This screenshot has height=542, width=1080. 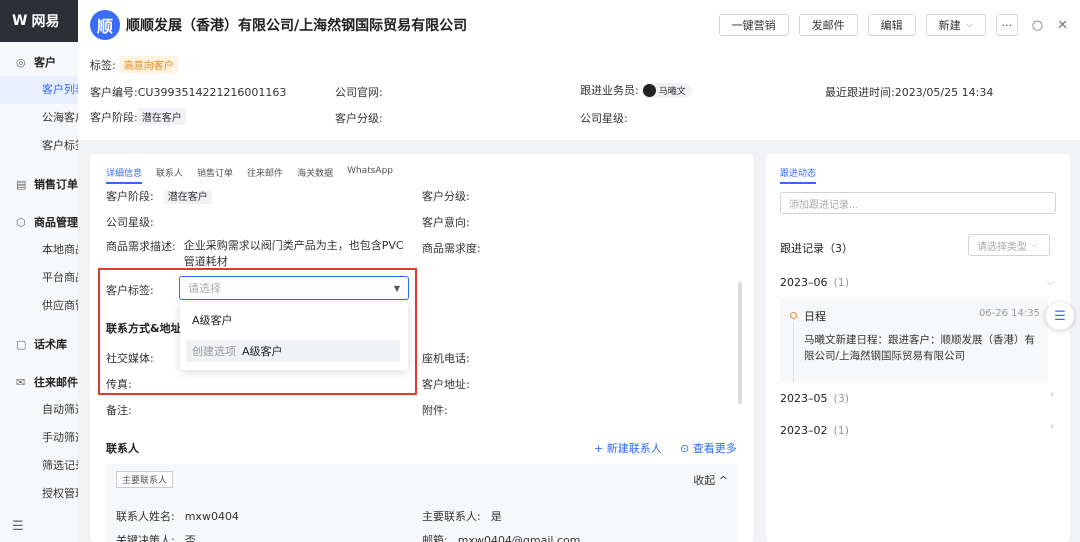 What do you see at coordinates (177, 516) in the screenshot?
I see `contact-name-field: 联系人姓名: mxw0404` at bounding box center [177, 516].